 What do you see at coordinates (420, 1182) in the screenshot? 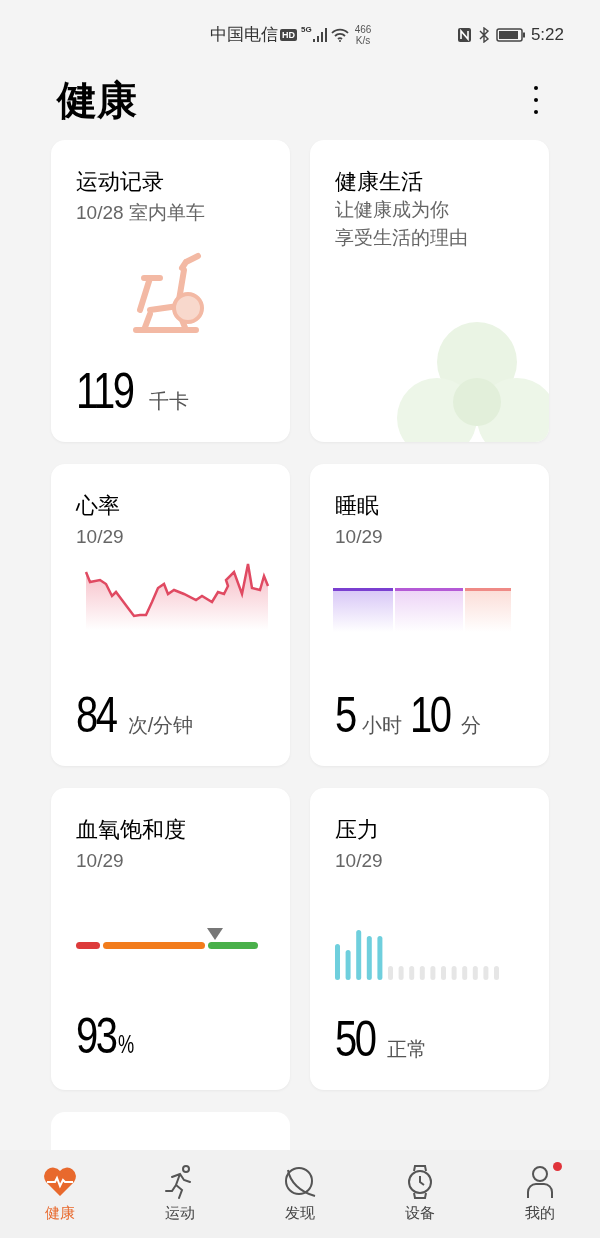
I see `watch-icon` at bounding box center [420, 1182].